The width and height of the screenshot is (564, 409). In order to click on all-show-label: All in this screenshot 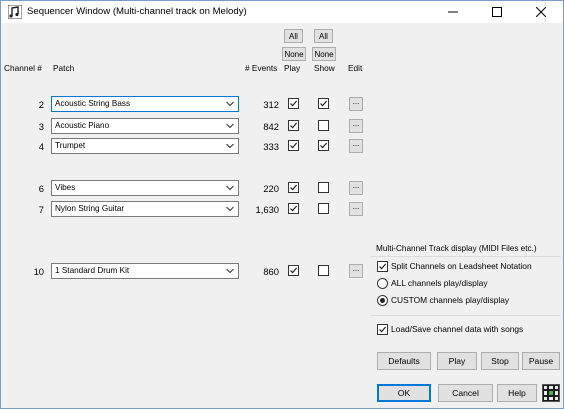, I will do `click(323, 36)`.